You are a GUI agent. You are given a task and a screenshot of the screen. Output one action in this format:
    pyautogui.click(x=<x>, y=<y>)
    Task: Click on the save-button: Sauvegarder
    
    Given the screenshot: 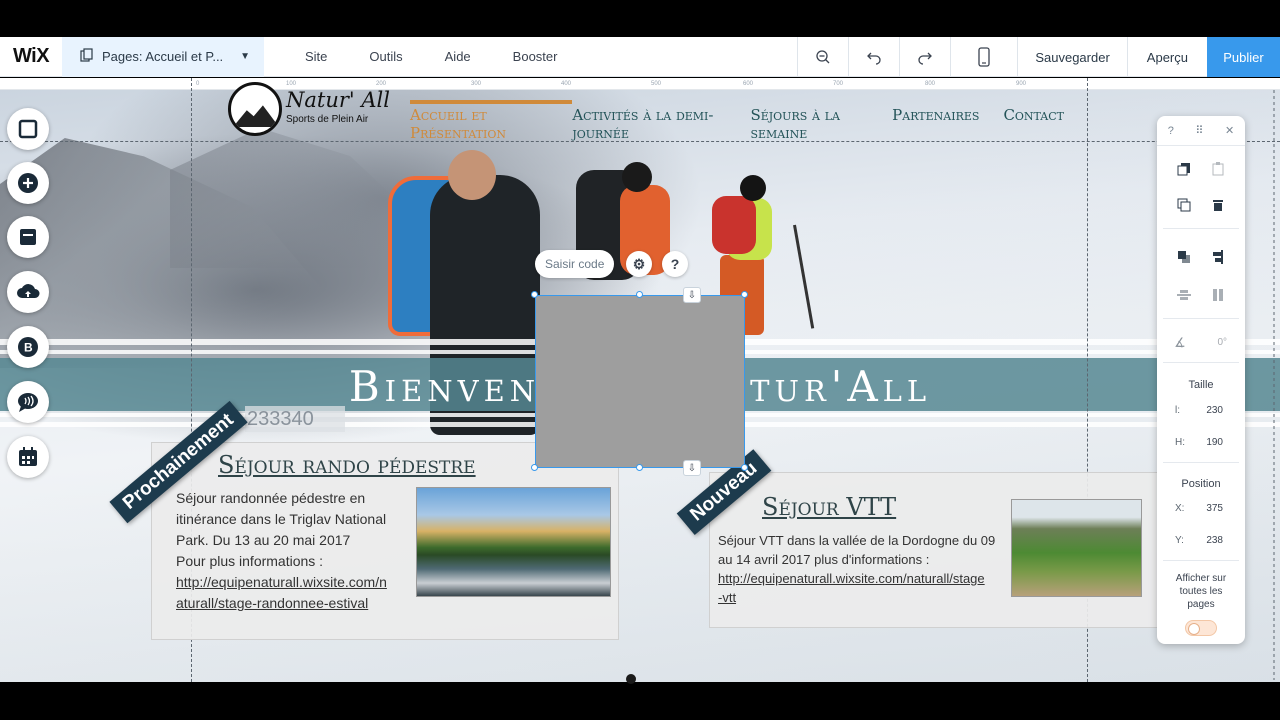 What is the action you would take?
    pyautogui.click(x=1071, y=57)
    